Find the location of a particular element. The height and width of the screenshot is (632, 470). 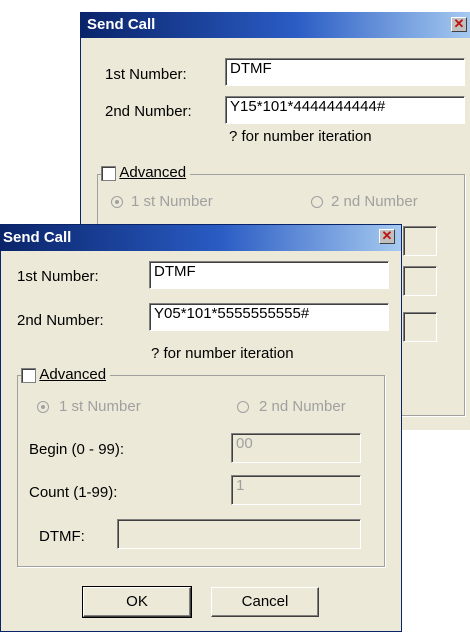

second-number-label: 2nd Number: is located at coordinates (60, 320).